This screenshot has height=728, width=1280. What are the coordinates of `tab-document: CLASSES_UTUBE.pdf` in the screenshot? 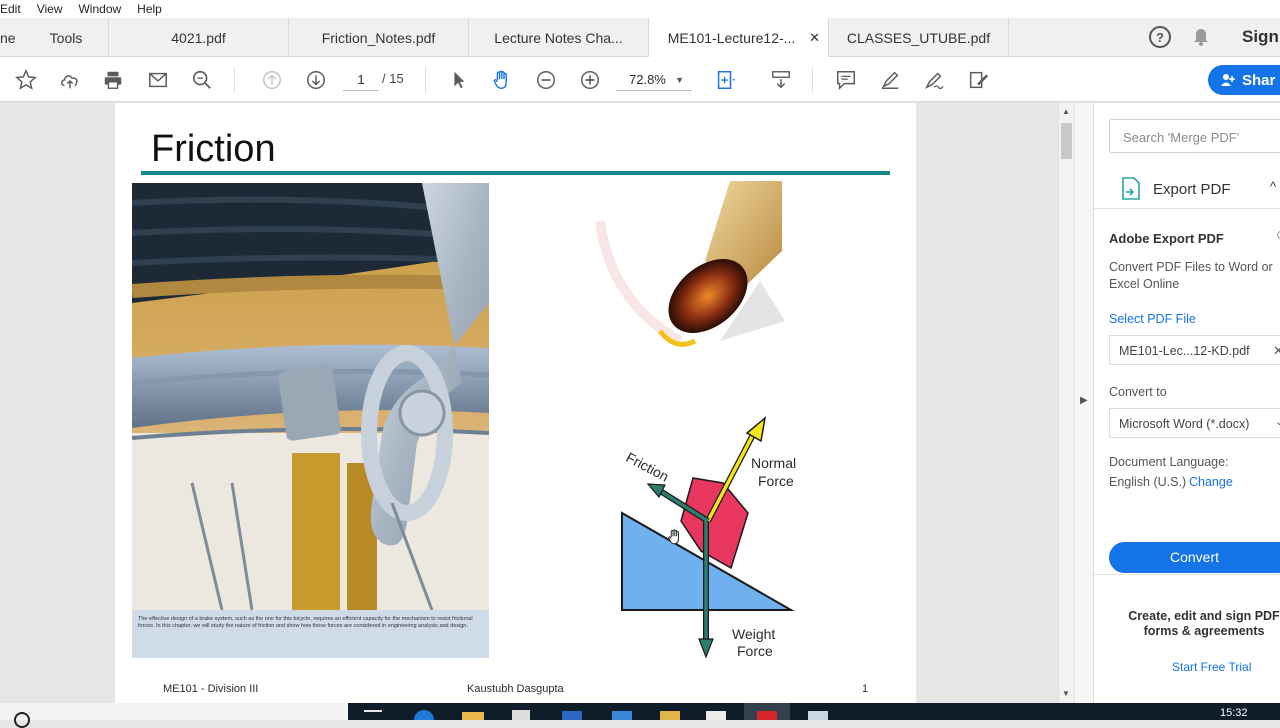 It's located at (919, 37).